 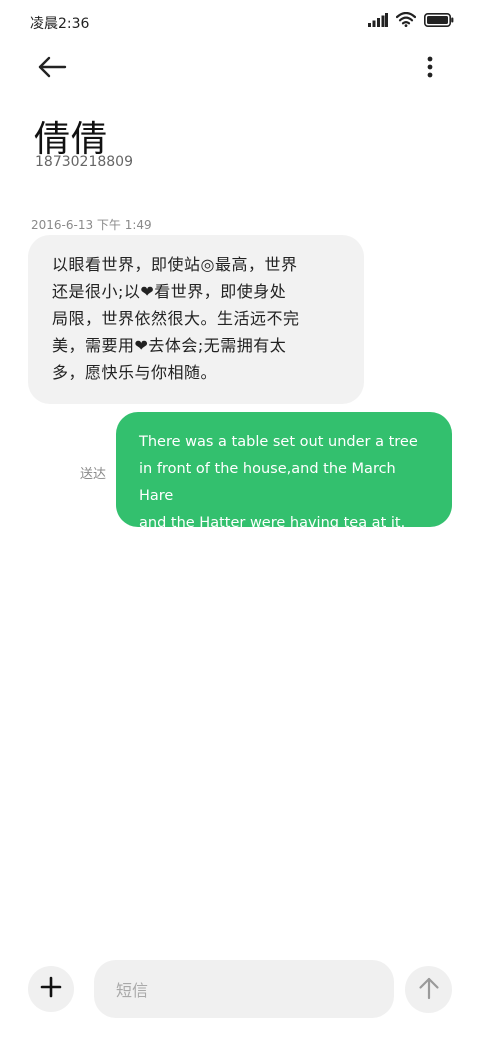 I want to click on arrow-left-icon, so click(x=52, y=69).